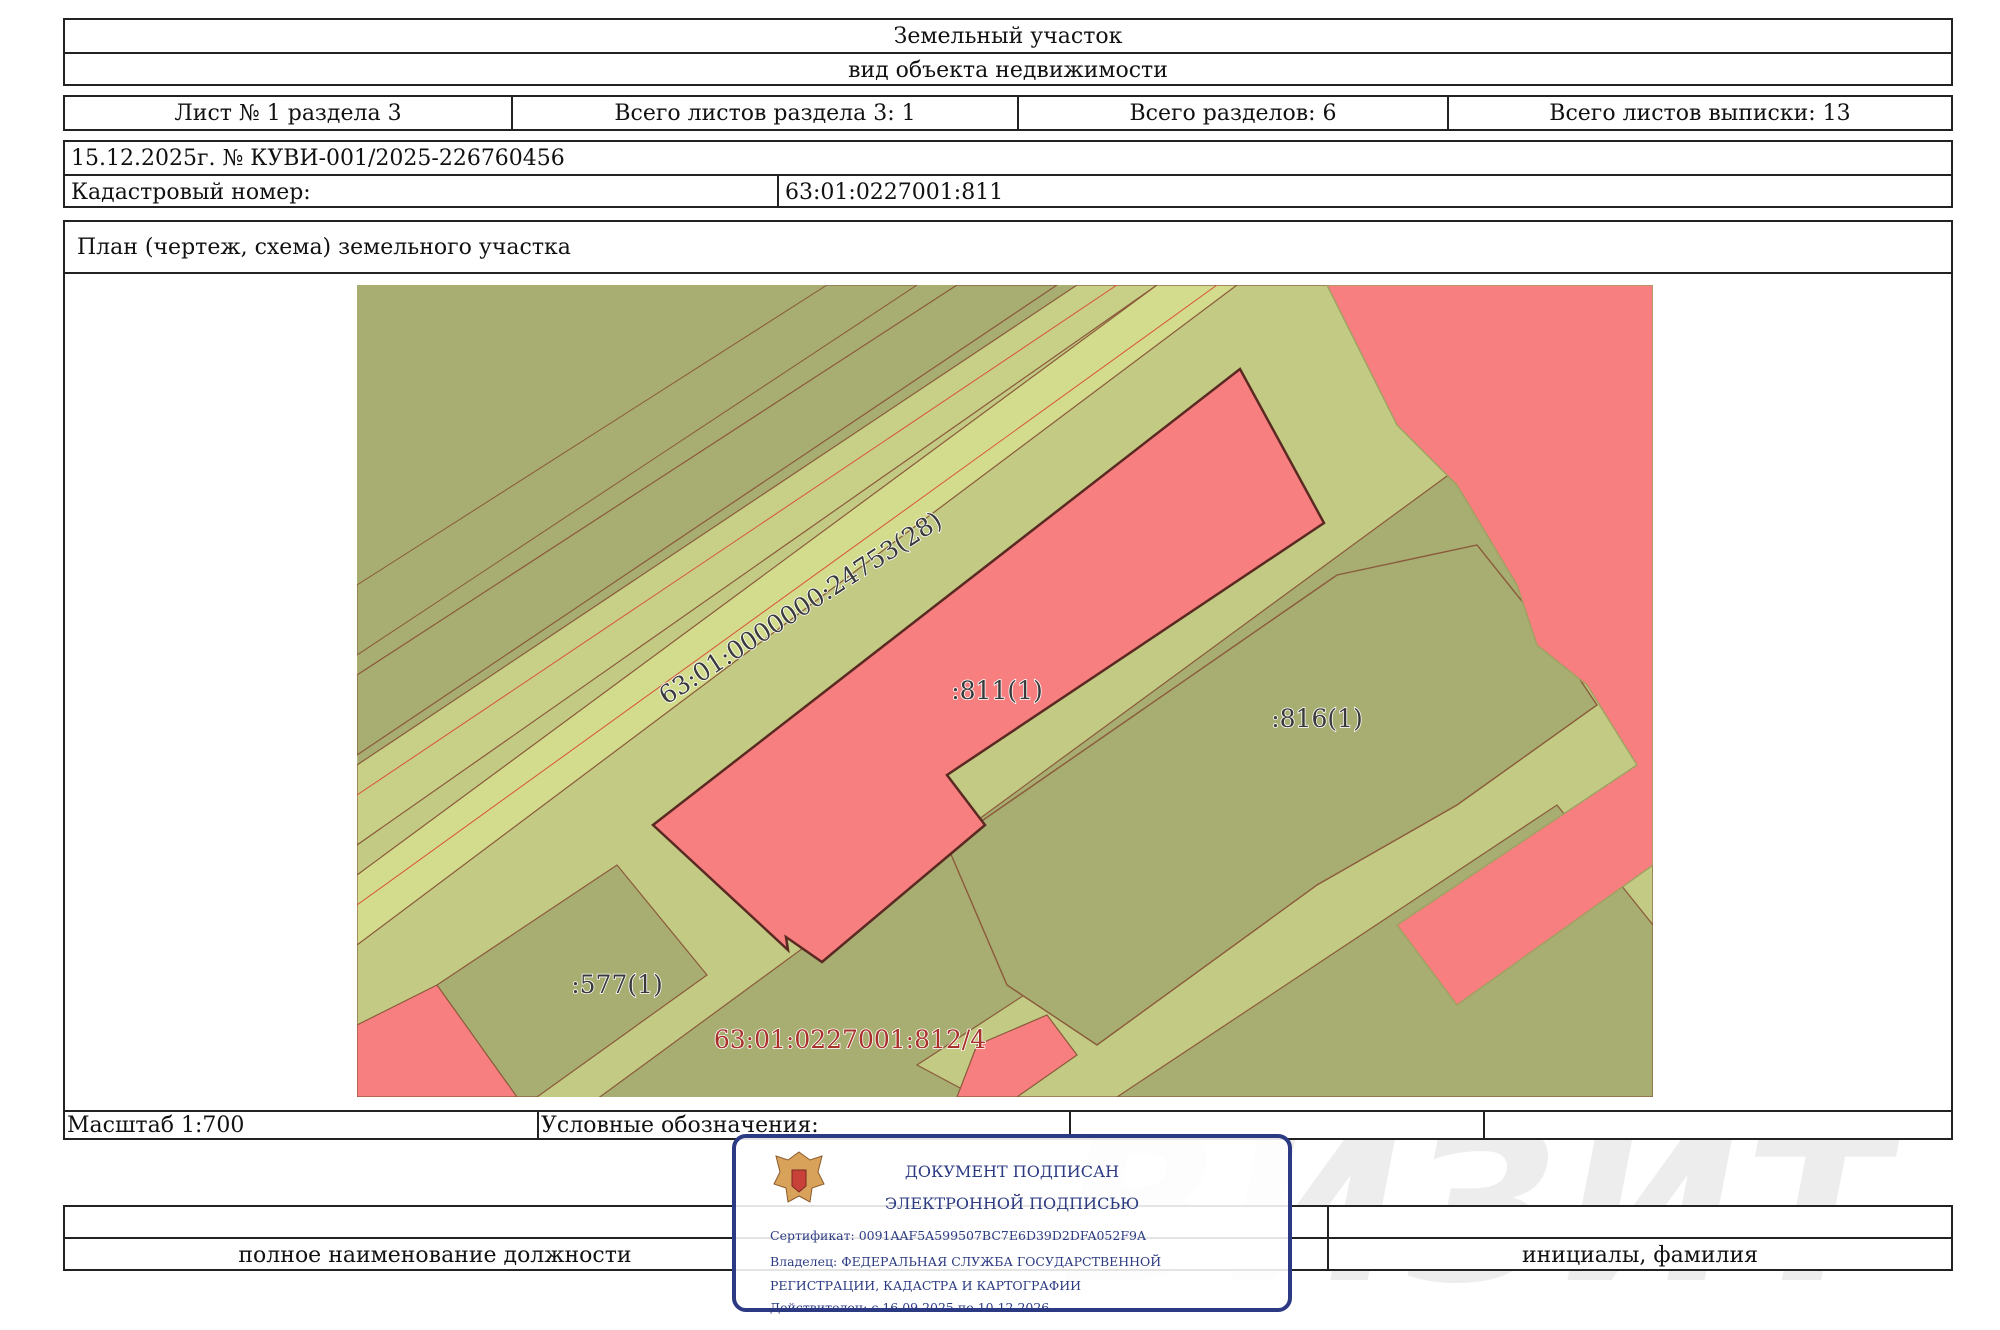 Image resolution: width=2000 pixels, height=1330 pixels. I want to click on name-caption: инициалы, фамилия, so click(1640, 1255).